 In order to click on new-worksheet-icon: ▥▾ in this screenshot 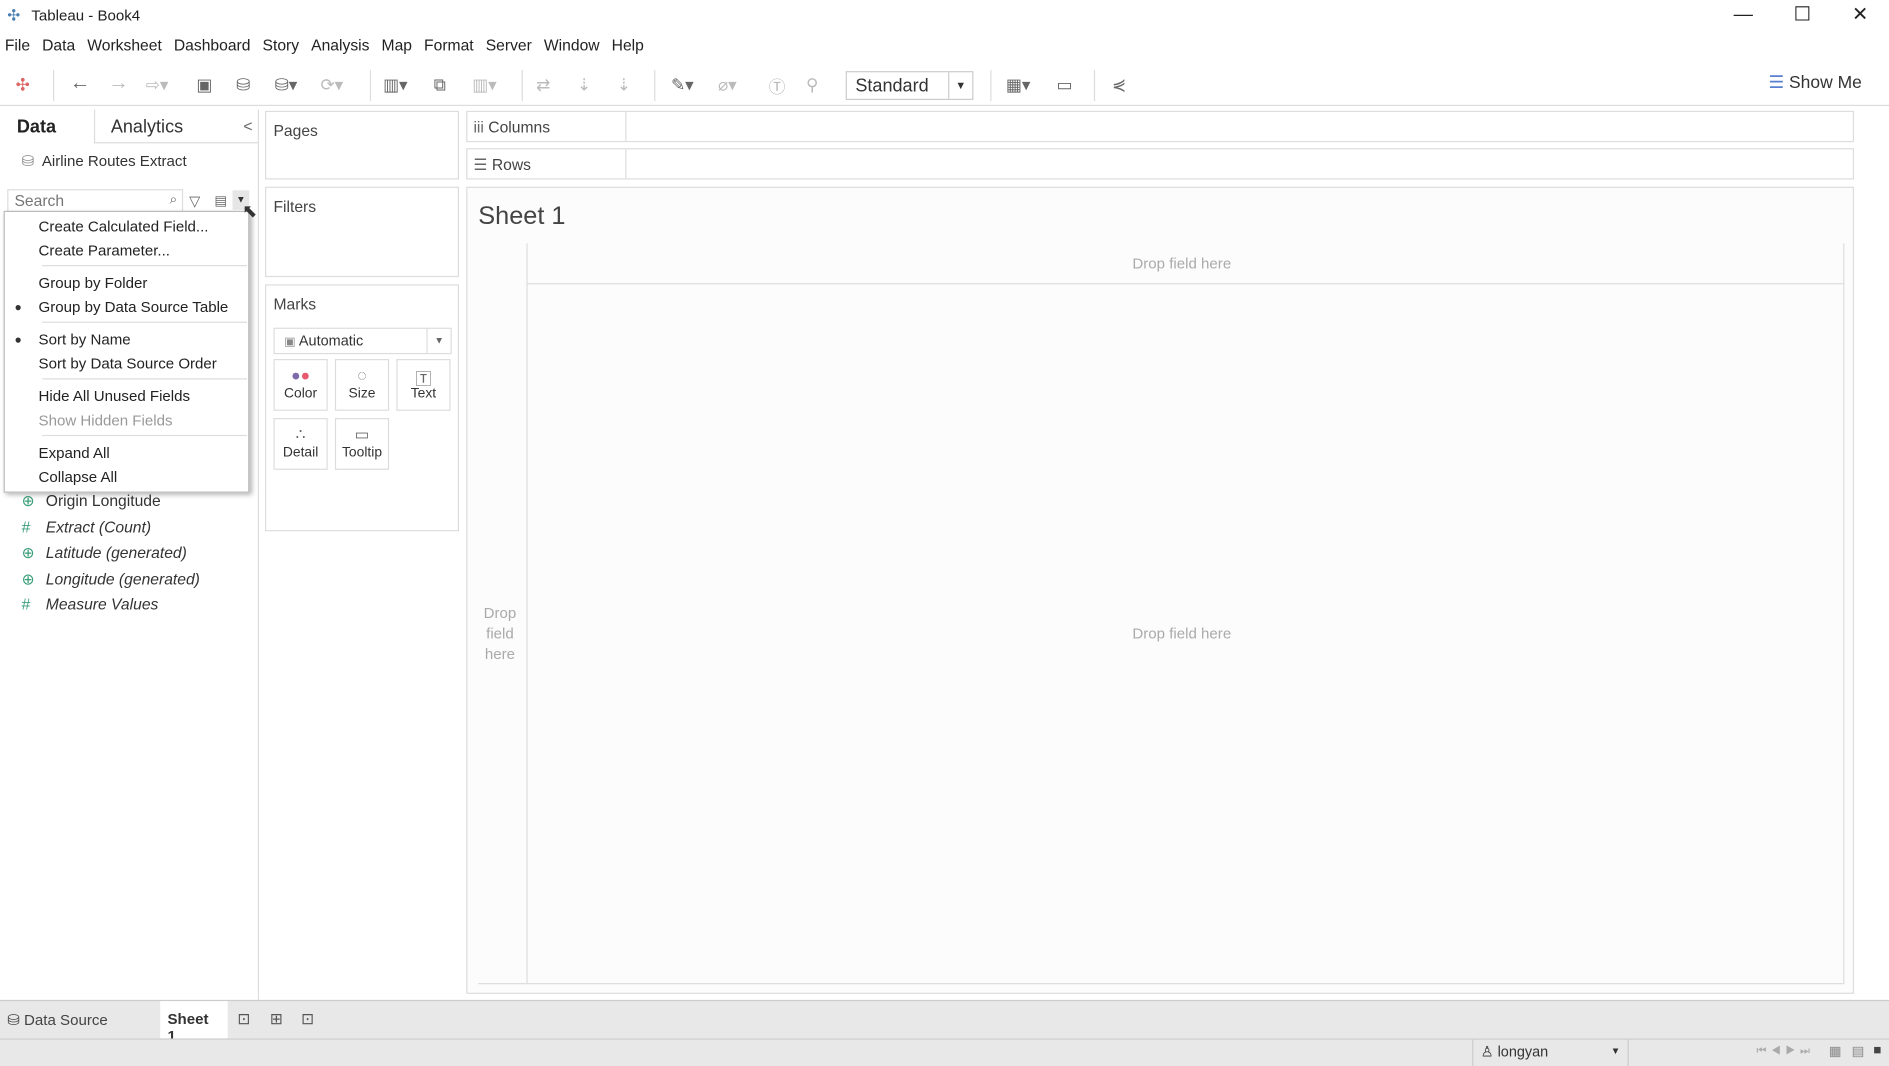, I will do `click(395, 85)`.